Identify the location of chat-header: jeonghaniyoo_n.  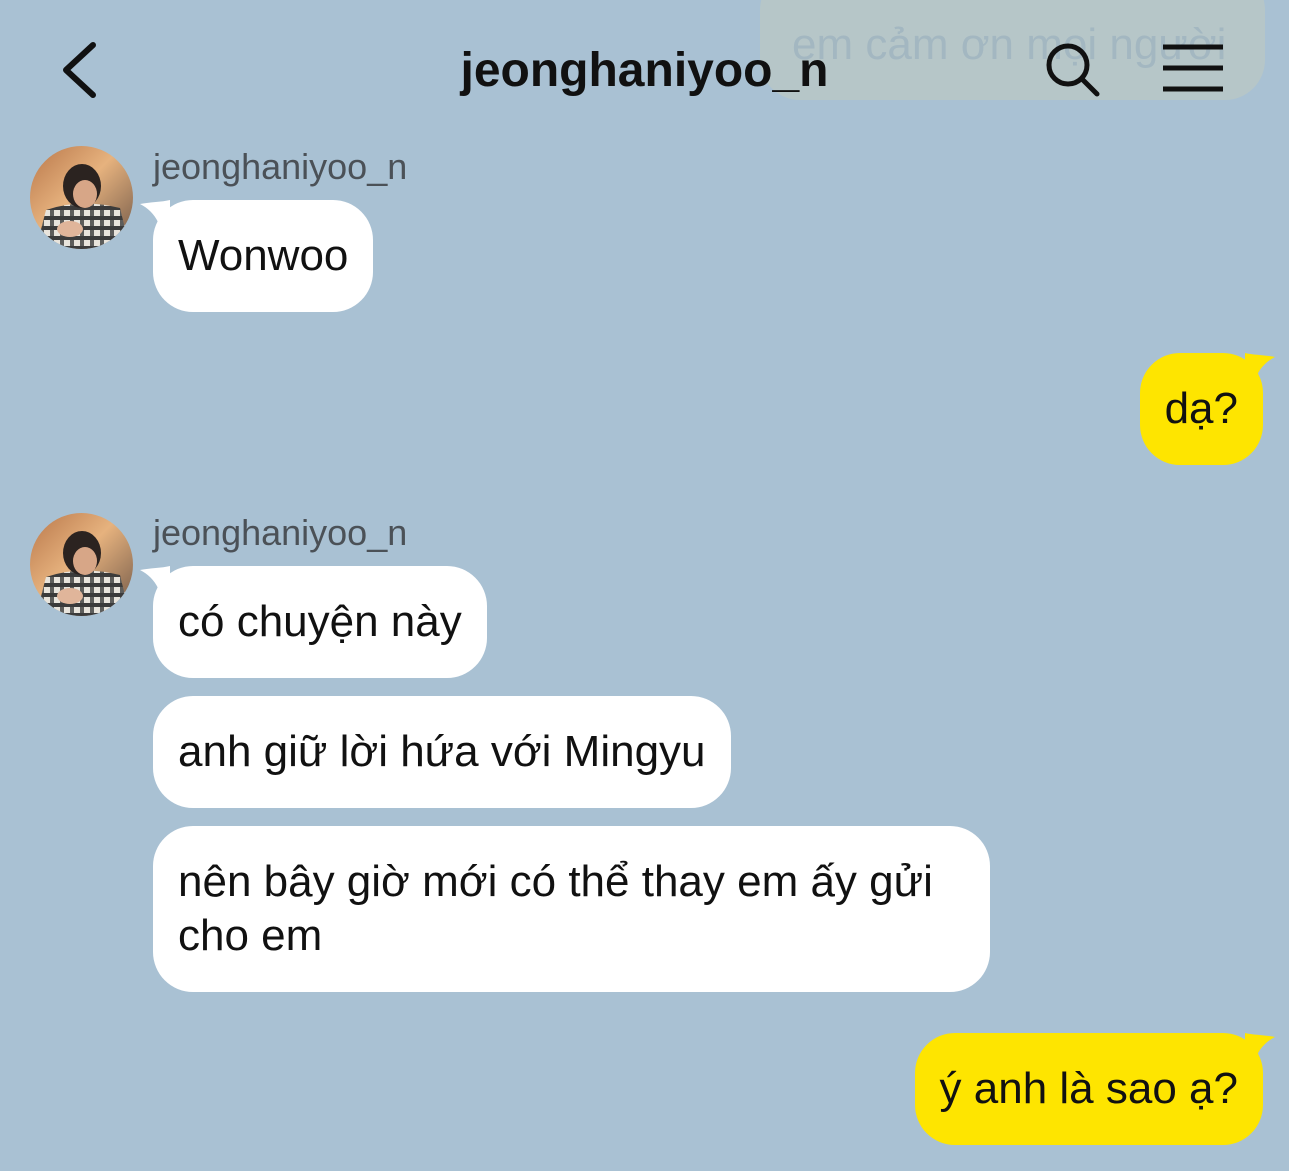
(644, 67).